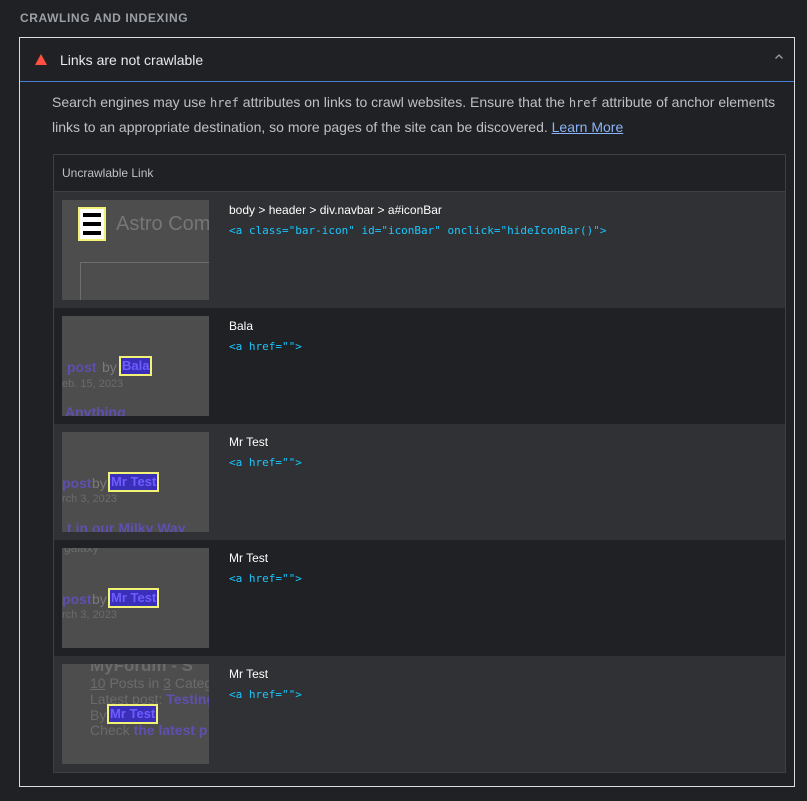 Image resolution: width=807 pixels, height=801 pixels. Describe the element at coordinates (241, 326) in the screenshot. I see `node-label: Bala` at that location.